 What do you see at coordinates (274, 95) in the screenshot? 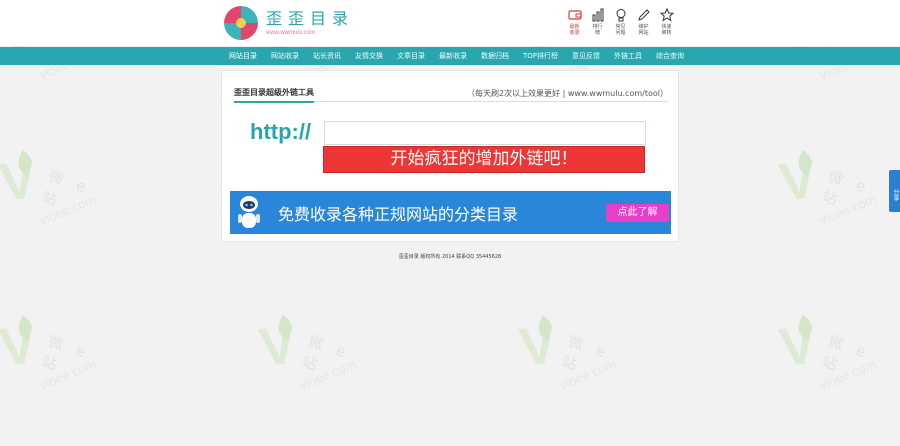
I see `panel-title: 歪歪目录超级外链工具` at bounding box center [274, 95].